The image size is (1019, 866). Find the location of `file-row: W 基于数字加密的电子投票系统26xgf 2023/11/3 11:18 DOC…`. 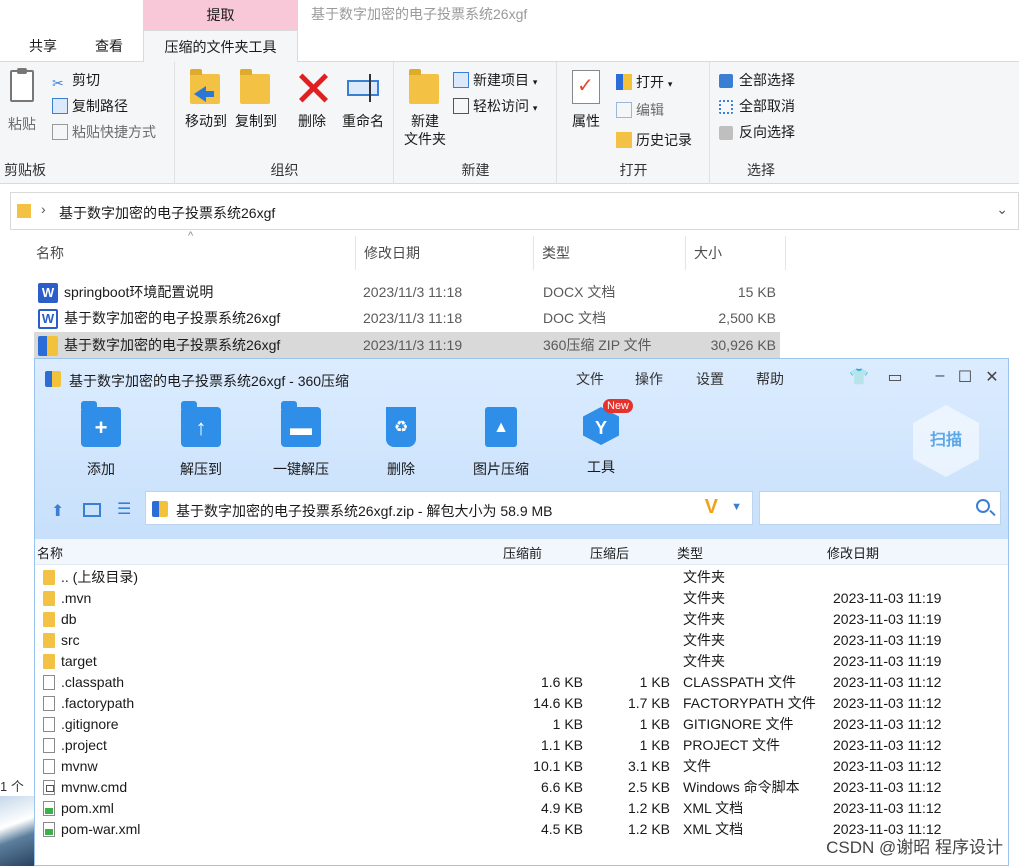

file-row: W 基于数字加密的电子投票系统26xgf 2023/11/3 11:18 DOC… is located at coordinates (407, 318).